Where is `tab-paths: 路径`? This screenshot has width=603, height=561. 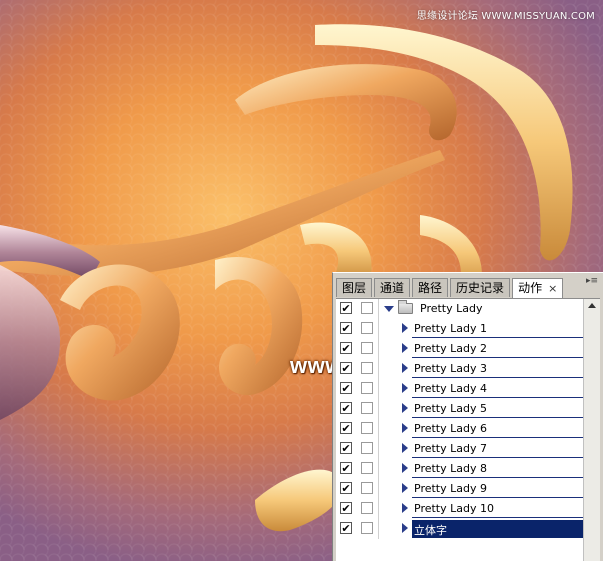 tab-paths: 路径 is located at coordinates (430, 287).